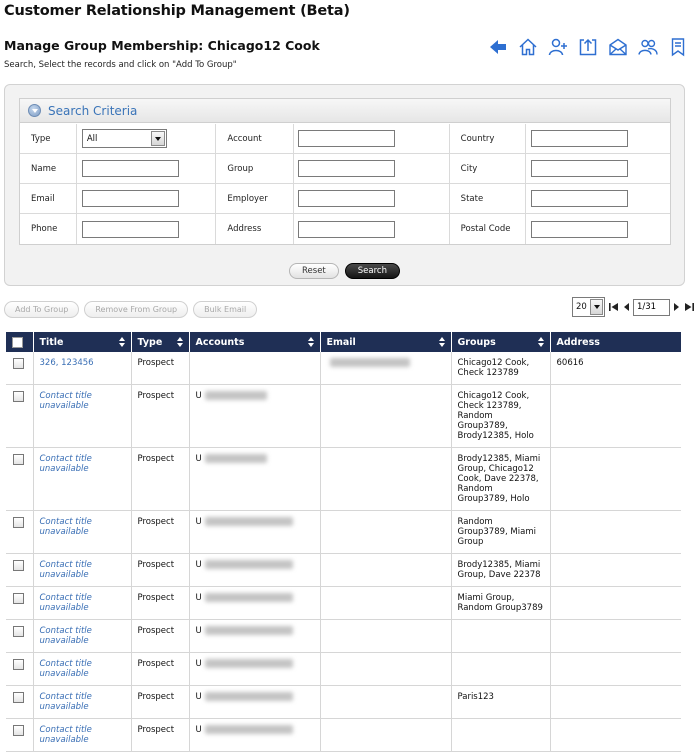 Image resolution: width=700 pixels, height=752 pixels. What do you see at coordinates (92, 138) in the screenshot?
I see `type-select-value: All` at bounding box center [92, 138].